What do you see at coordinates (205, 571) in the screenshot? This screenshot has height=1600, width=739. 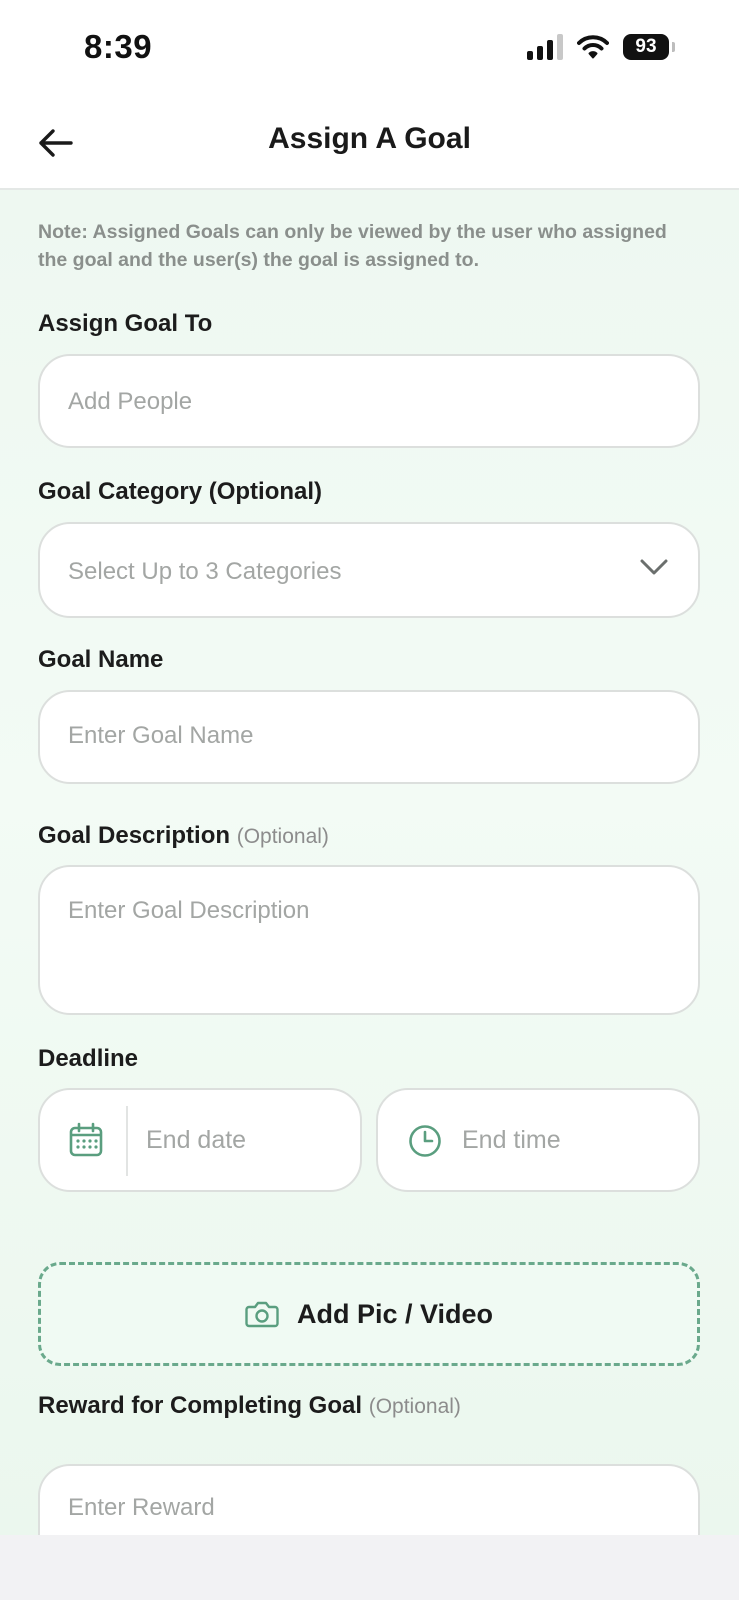 I see `category-placeholder: Select Up to 3 Categories` at bounding box center [205, 571].